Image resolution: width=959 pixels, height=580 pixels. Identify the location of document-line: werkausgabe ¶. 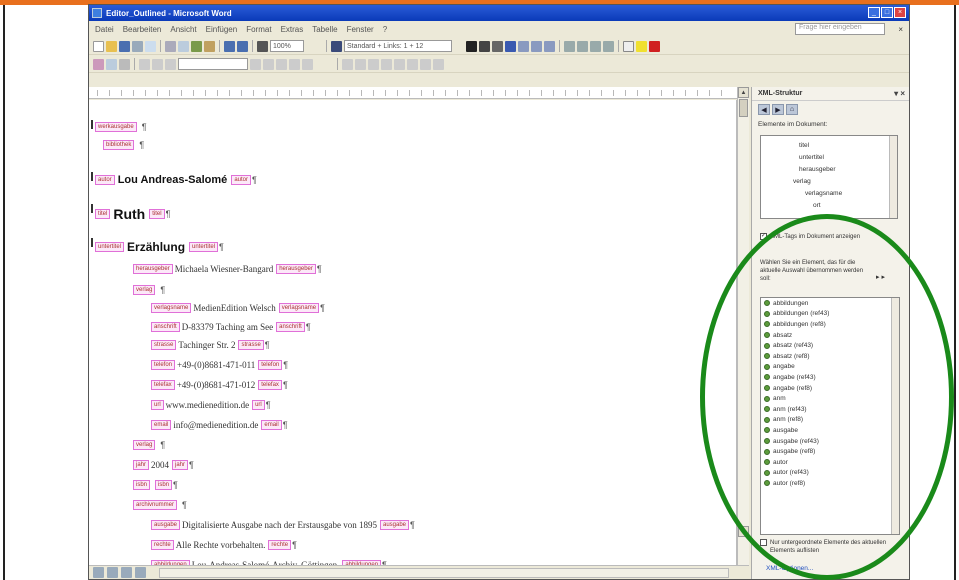
(119, 126).